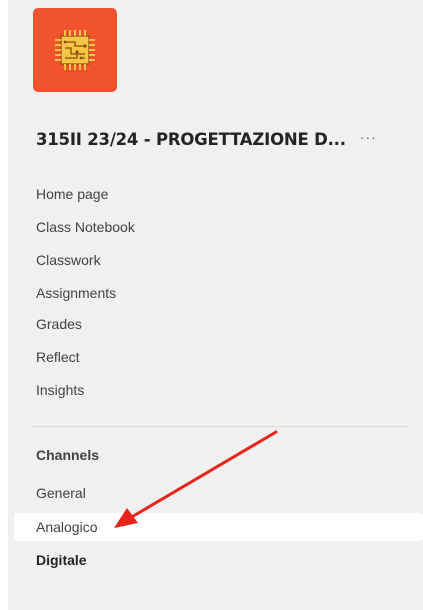 This screenshot has height=610, width=423. Describe the element at coordinates (220, 426) in the screenshot. I see `section-divider` at that location.